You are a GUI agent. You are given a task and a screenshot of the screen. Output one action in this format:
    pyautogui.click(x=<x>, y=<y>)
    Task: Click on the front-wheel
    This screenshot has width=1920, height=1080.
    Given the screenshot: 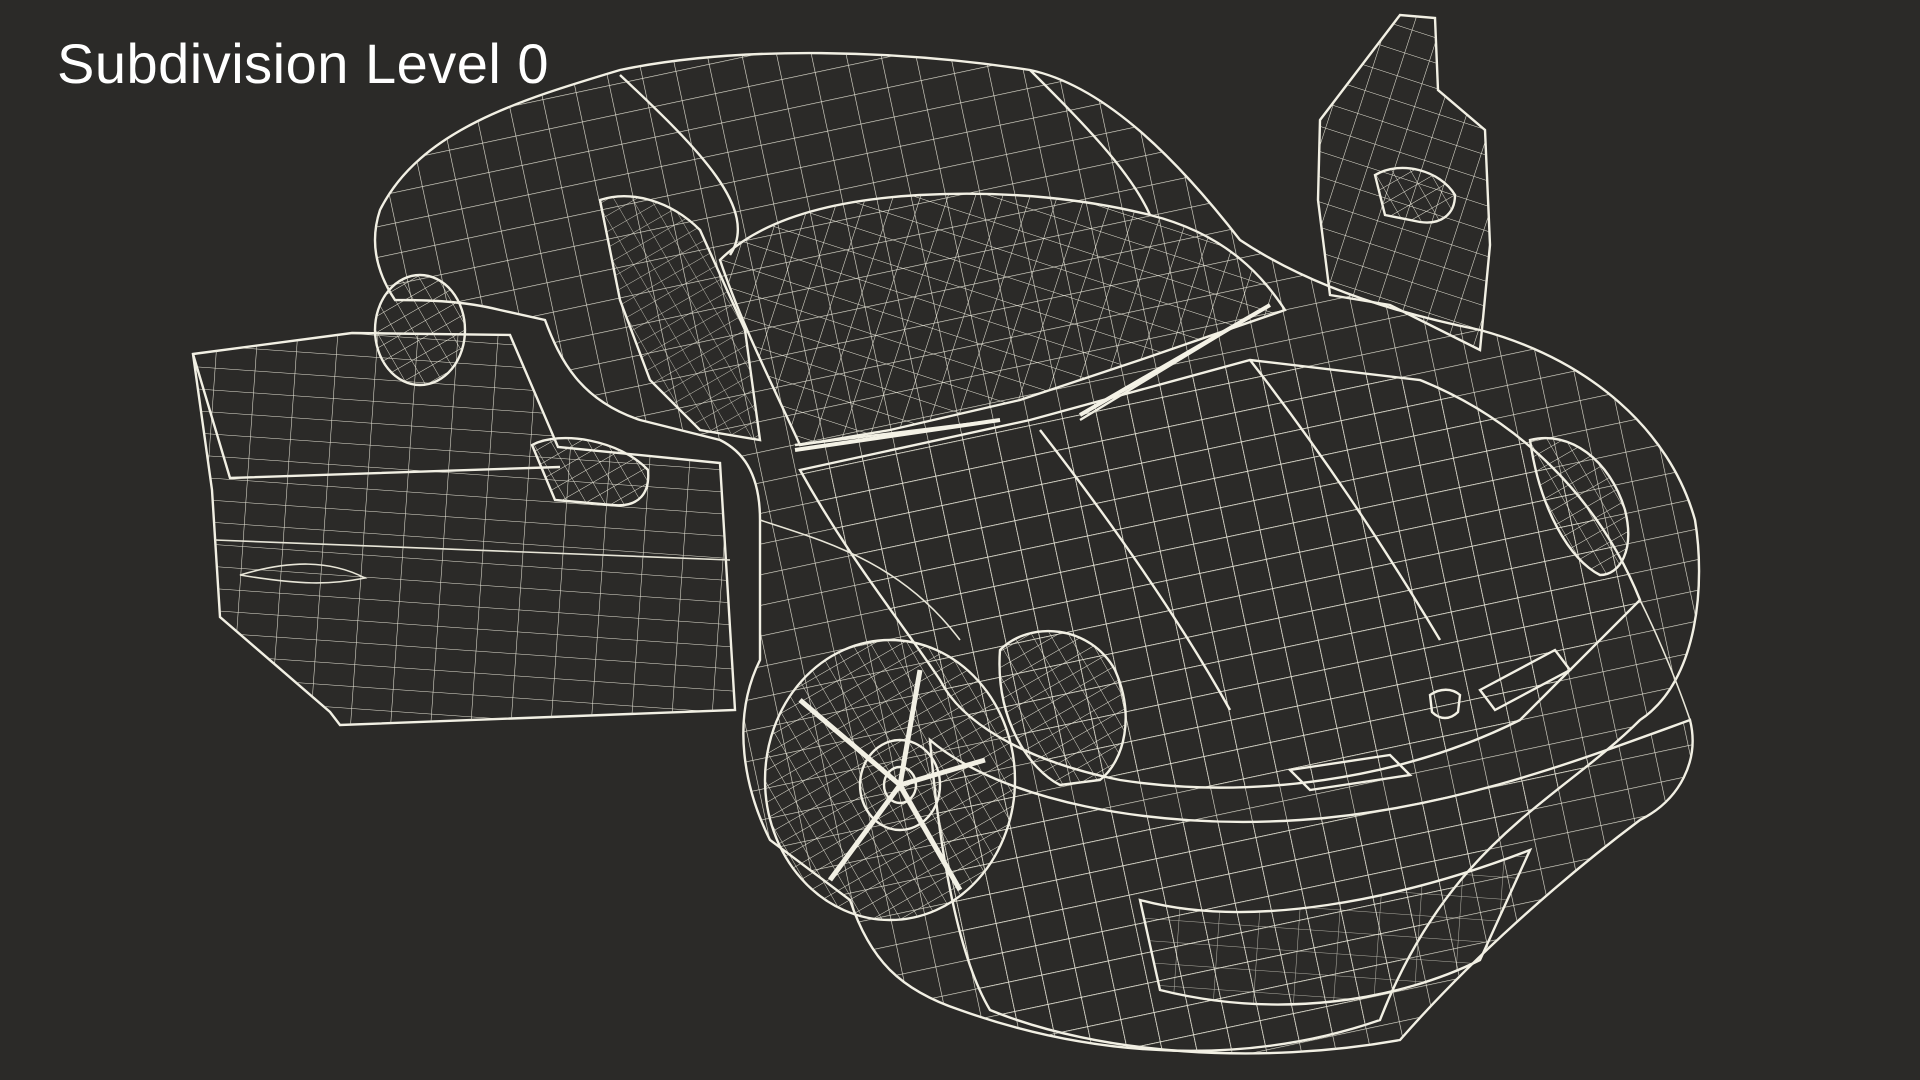 What is the action you would take?
    pyautogui.click(x=890, y=780)
    